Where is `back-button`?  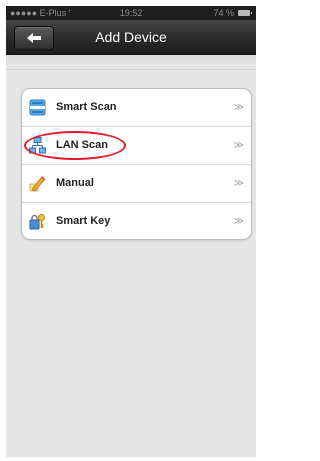
back-button is located at coordinates (34, 38).